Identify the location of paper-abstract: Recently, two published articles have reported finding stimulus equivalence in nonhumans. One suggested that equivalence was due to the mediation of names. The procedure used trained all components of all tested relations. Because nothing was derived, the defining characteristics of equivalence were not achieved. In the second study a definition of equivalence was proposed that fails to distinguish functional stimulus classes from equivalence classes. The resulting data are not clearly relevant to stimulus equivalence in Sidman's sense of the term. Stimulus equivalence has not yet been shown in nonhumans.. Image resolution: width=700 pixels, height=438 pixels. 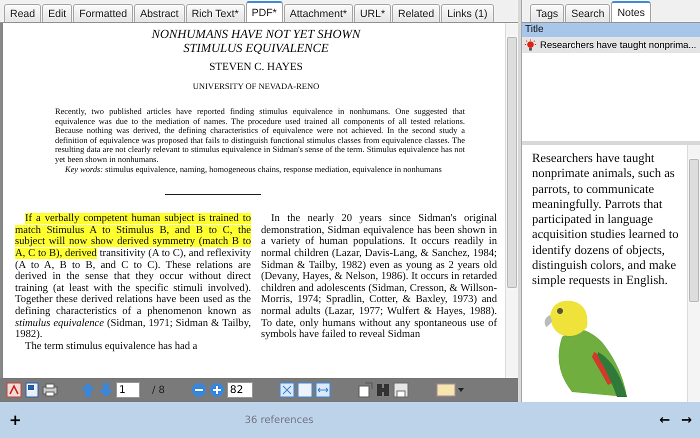
(260, 136).